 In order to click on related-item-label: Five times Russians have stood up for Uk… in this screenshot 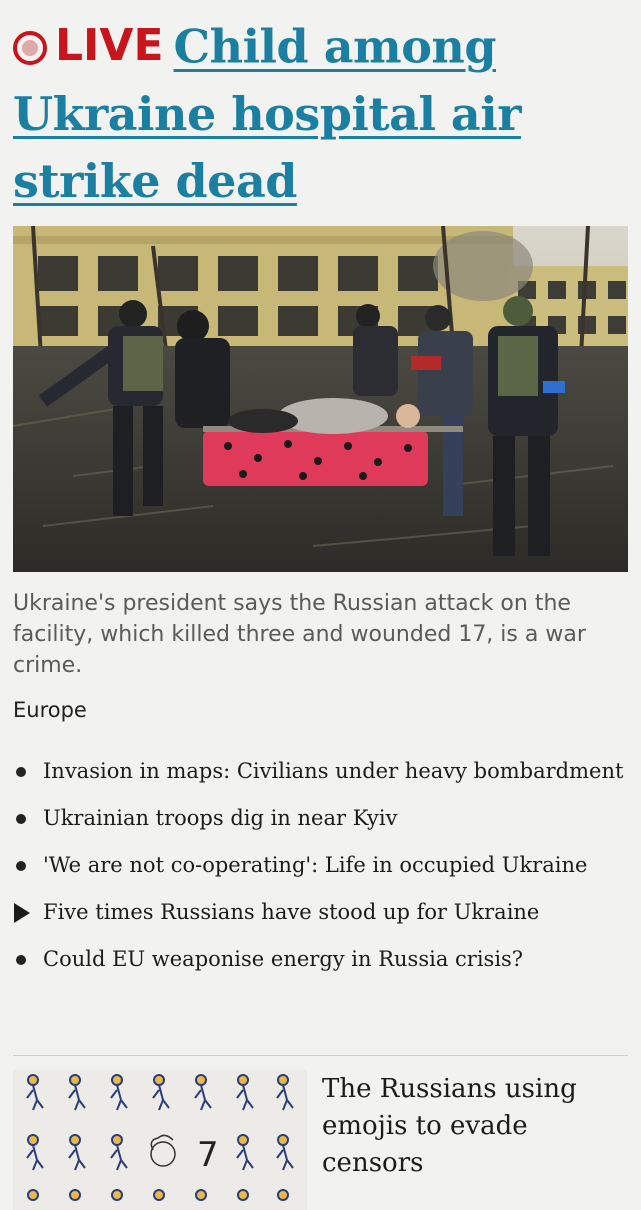, I will do `click(291, 912)`.